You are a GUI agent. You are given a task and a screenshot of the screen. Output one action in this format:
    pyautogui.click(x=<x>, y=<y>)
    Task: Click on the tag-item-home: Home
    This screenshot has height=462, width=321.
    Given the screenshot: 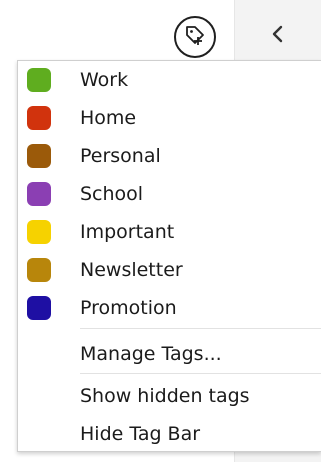 What is the action you would take?
    pyautogui.click(x=169, y=118)
    